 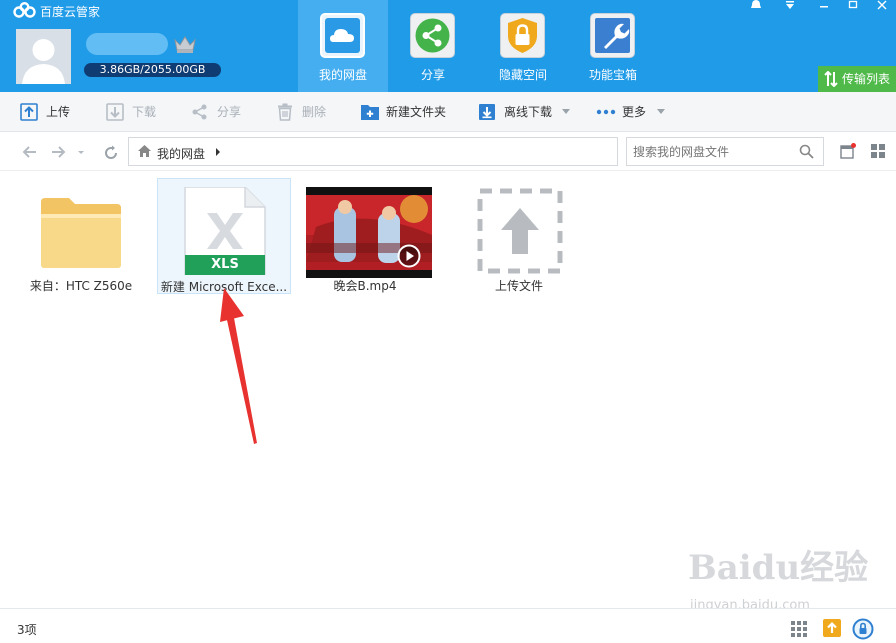 What do you see at coordinates (612, 75) in the screenshot?
I see `tab-label: 功能宝箱` at bounding box center [612, 75].